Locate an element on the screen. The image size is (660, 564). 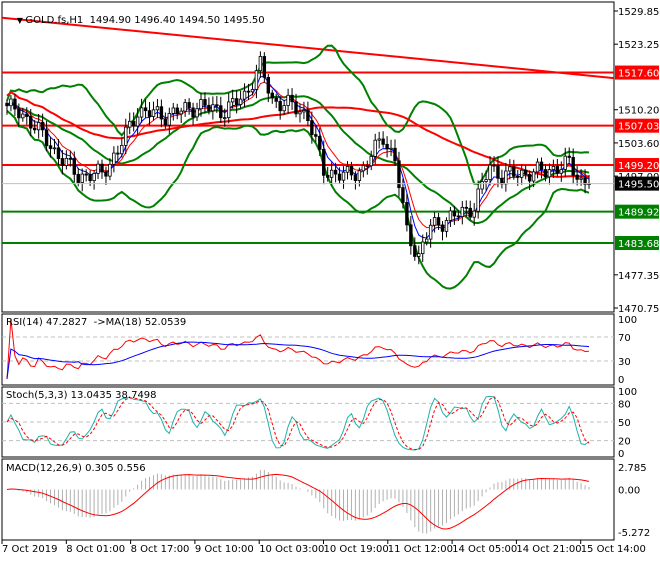
time-axis-label: 14 Oct 21:00 is located at coordinates (548, 549).